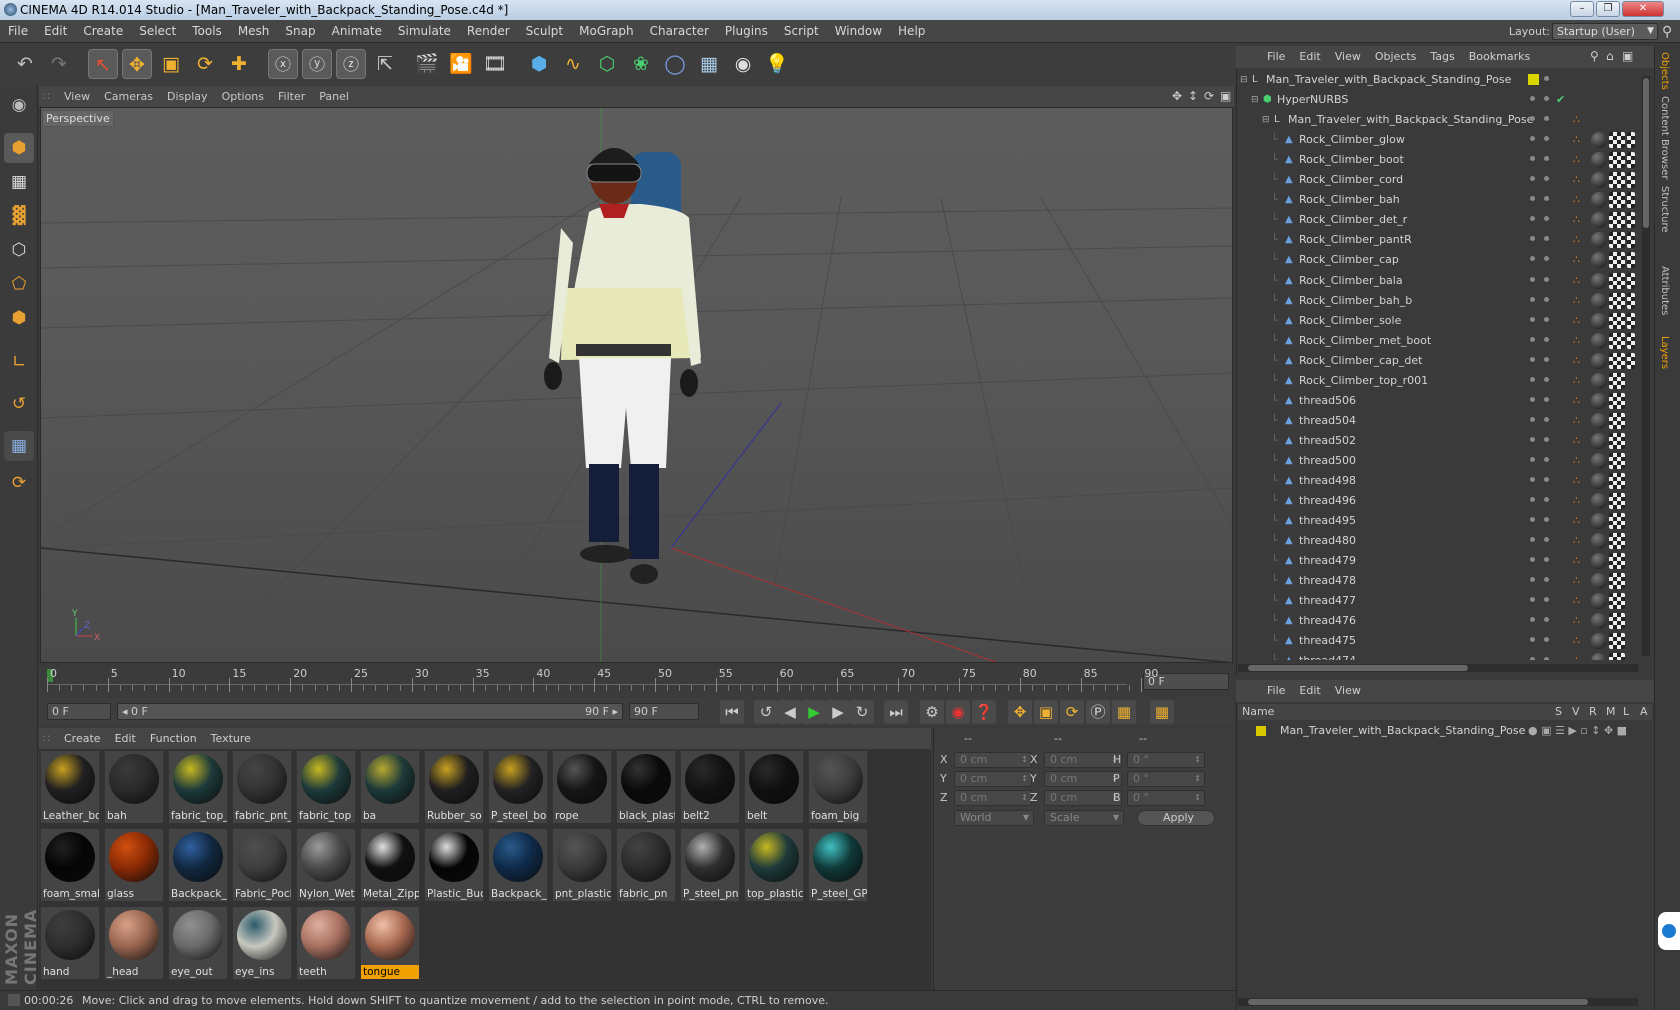  What do you see at coordinates (1438, 641) in the screenshot?
I see `object-row: └ ▲ thread475 ∴` at bounding box center [1438, 641].